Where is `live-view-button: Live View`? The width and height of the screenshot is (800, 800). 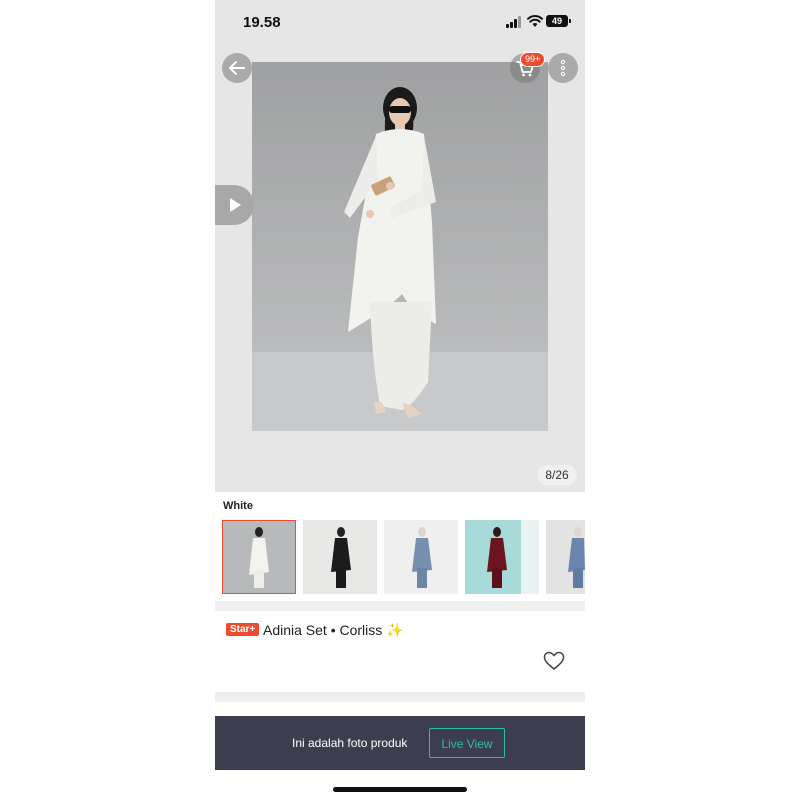 live-view-button: Live View is located at coordinates (467, 743).